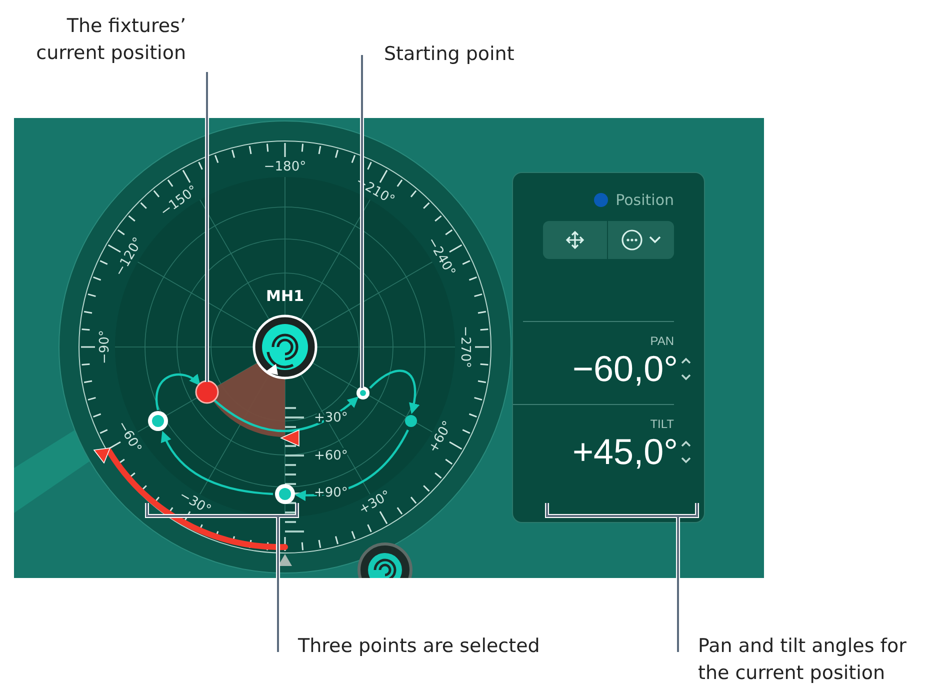 This screenshot has height=686, width=947. Describe the element at coordinates (195, 503) in the screenshot. I see `pan-angle-label: −30°` at that location.